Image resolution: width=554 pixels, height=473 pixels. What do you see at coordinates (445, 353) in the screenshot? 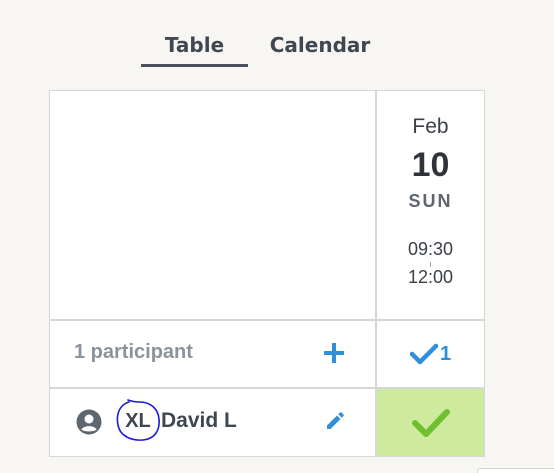
I see `yes-count: 1` at bounding box center [445, 353].